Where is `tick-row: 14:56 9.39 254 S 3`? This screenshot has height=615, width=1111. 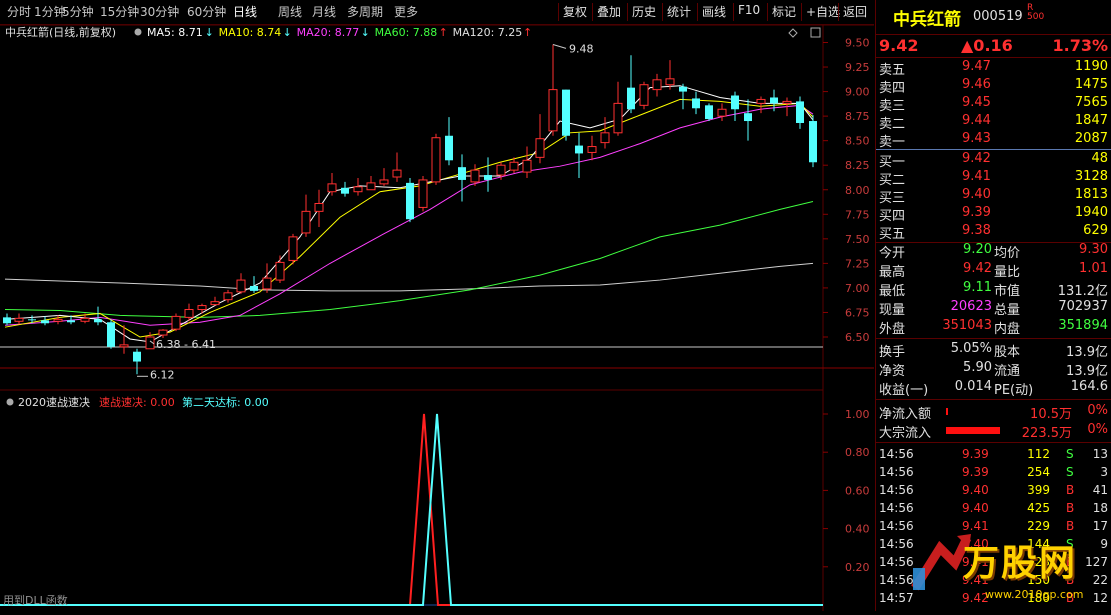 tick-row: 14:56 9.39 254 S 3 is located at coordinates (993, 472).